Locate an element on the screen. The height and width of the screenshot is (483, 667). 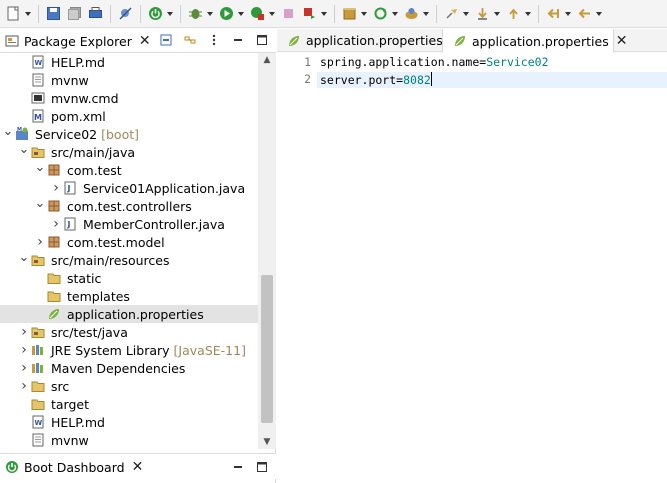
save-all-icon is located at coordinates (74, 13).